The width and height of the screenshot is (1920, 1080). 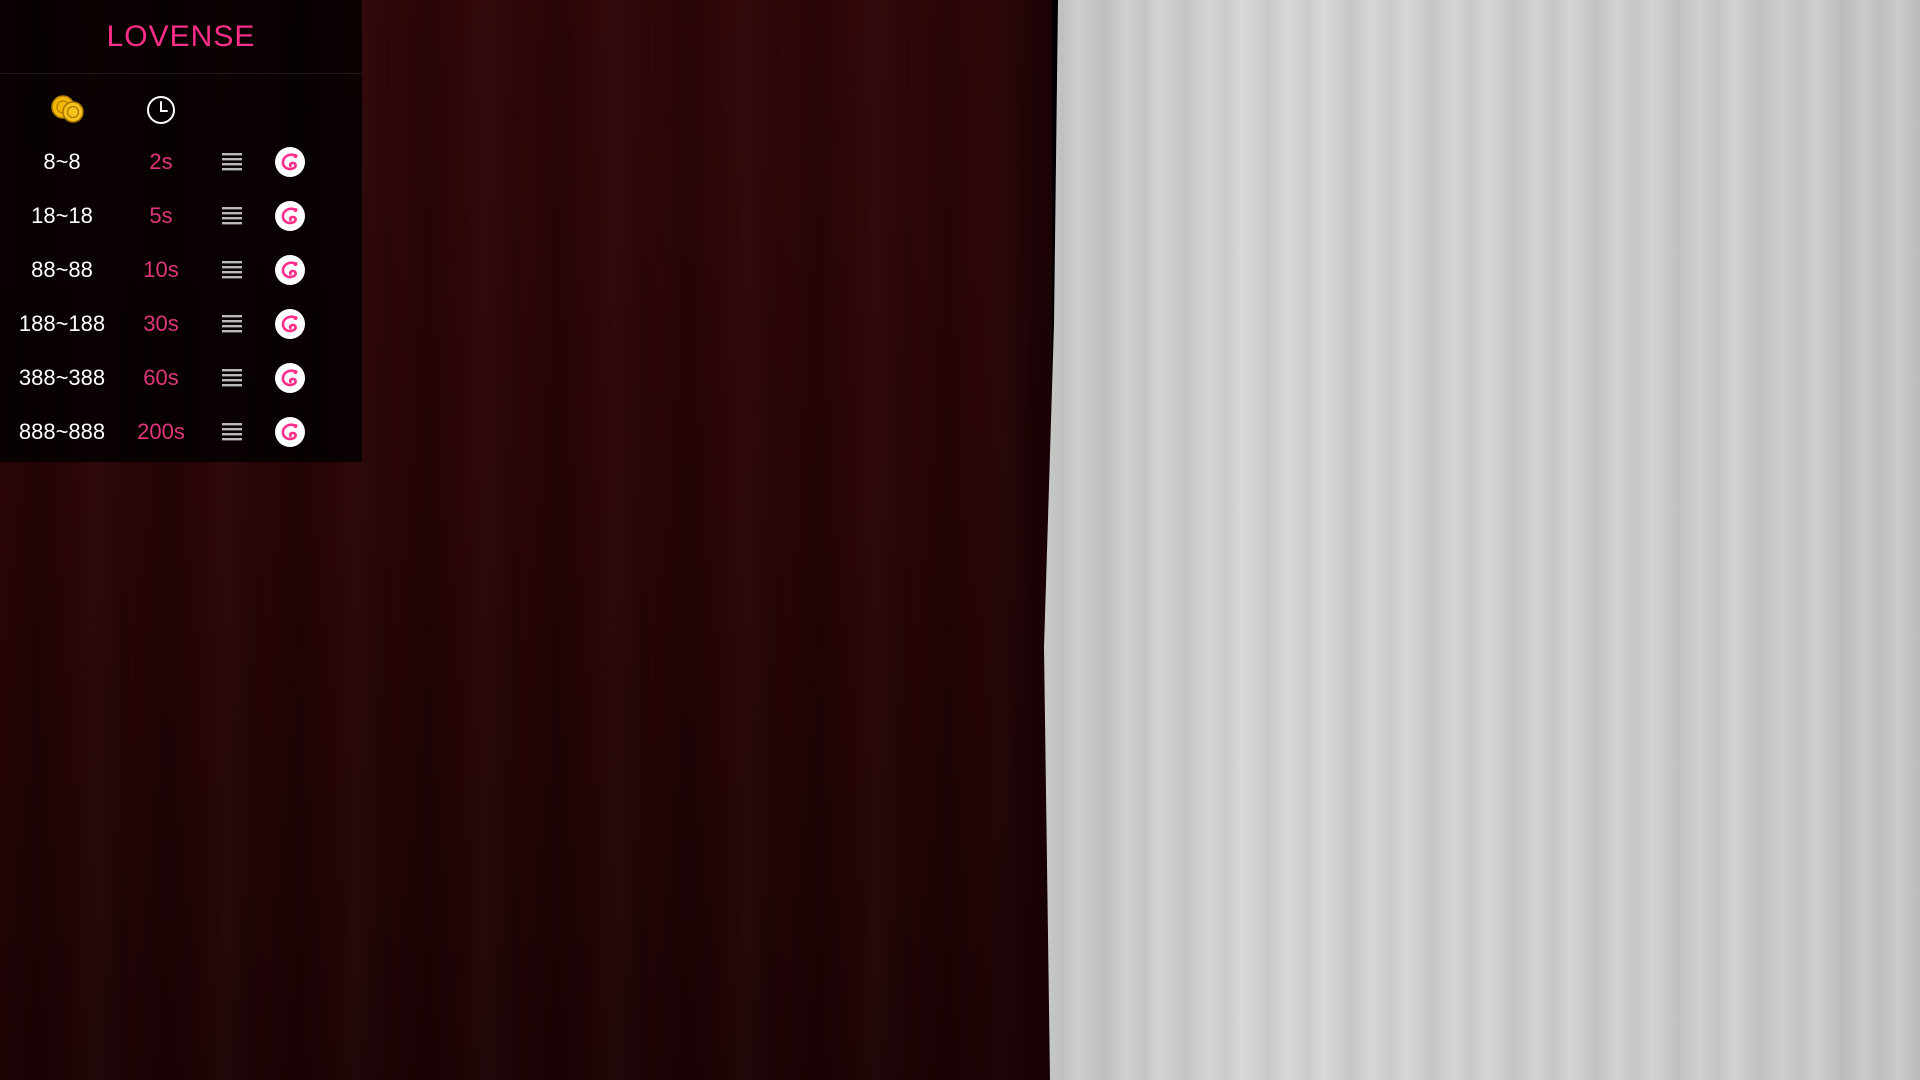 I want to click on lovense-logo: LOVENSE, so click(x=181, y=36).